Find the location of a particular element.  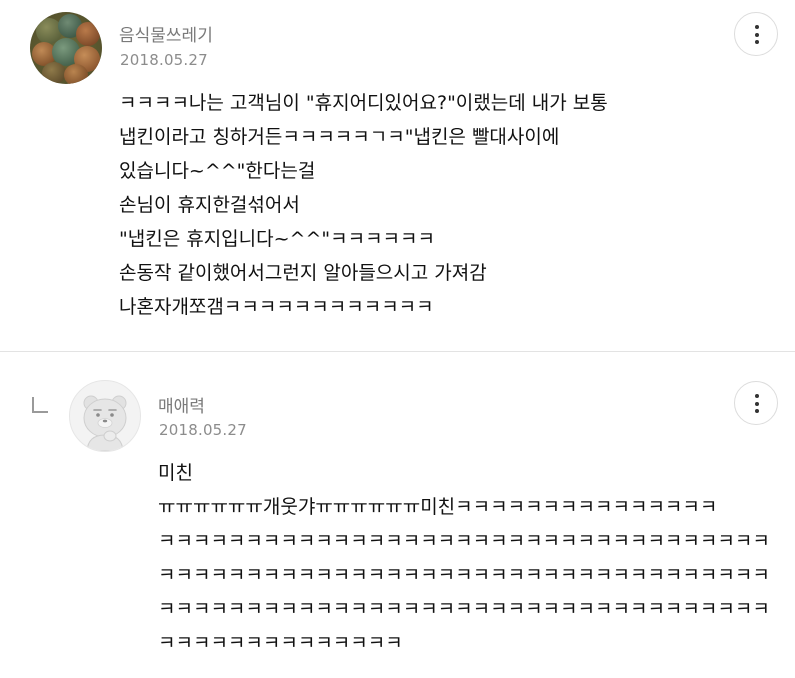

character-icon is located at coordinates (105, 423).